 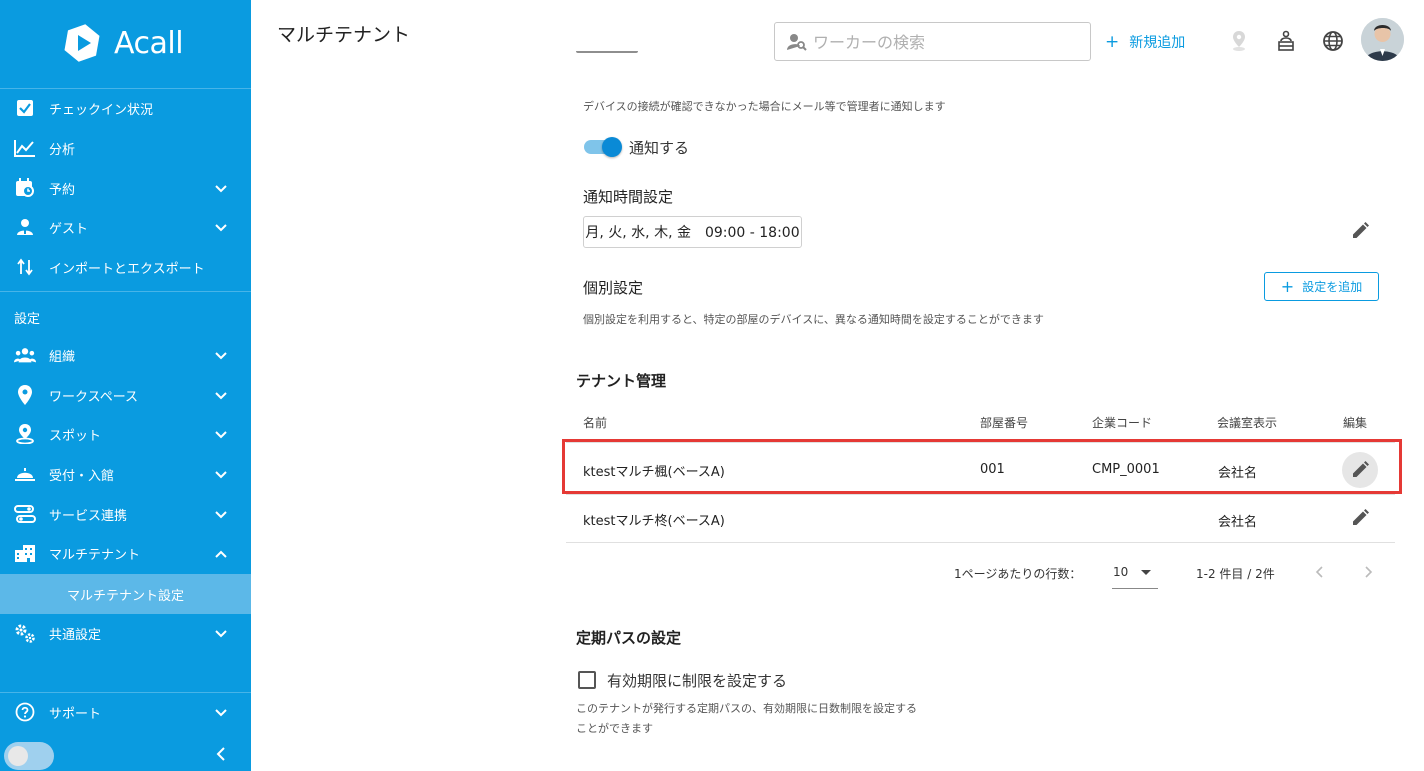 I want to click on chart-line-icon, so click(x=25, y=148).